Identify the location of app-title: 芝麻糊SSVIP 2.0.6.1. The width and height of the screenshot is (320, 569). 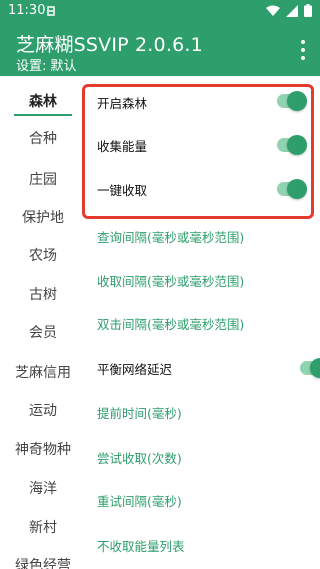
(109, 45).